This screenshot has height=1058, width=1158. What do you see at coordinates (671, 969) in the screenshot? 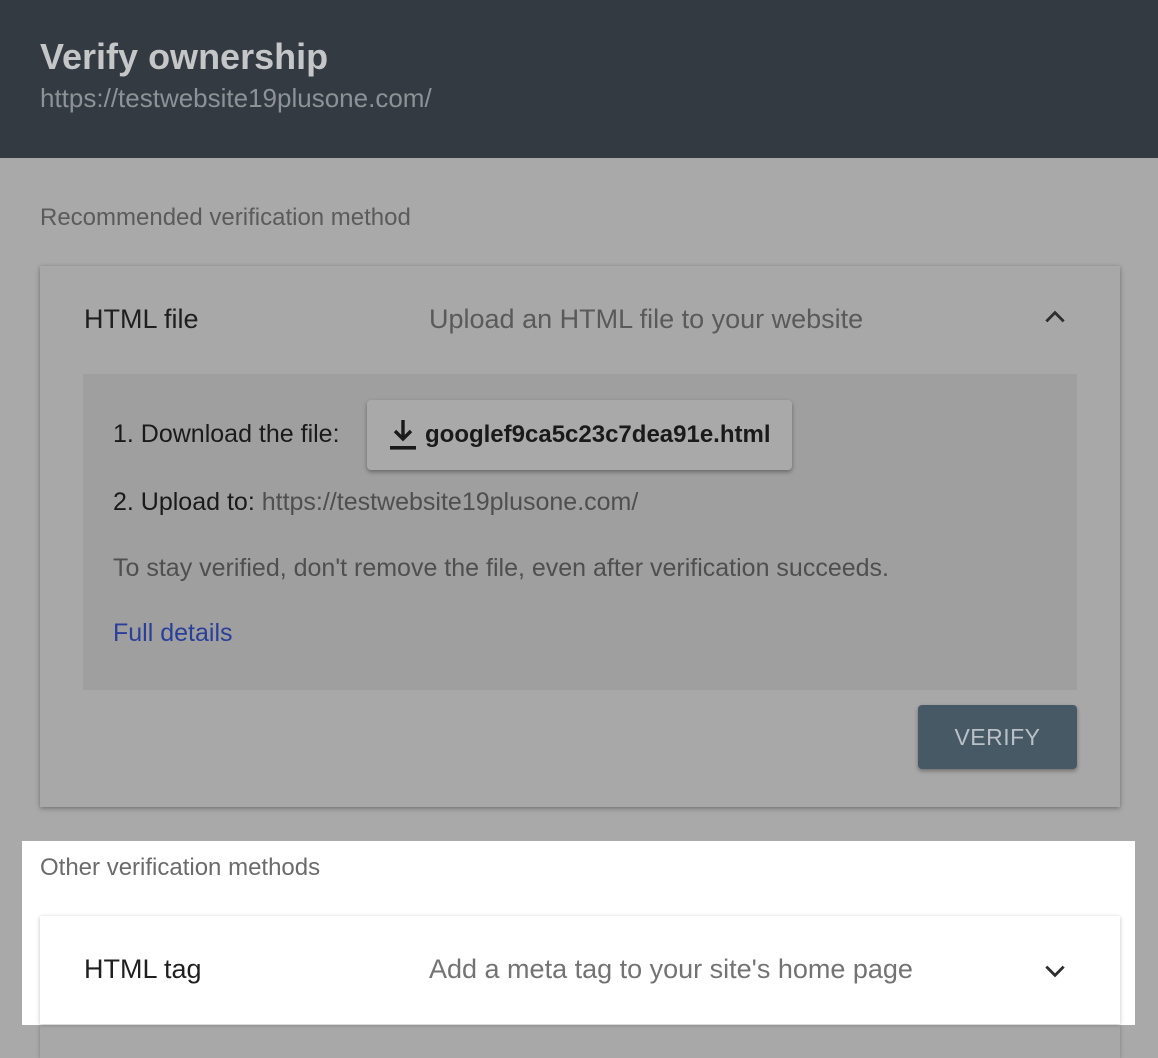
I see `method-description: Add a meta tag to your site's home page` at bounding box center [671, 969].